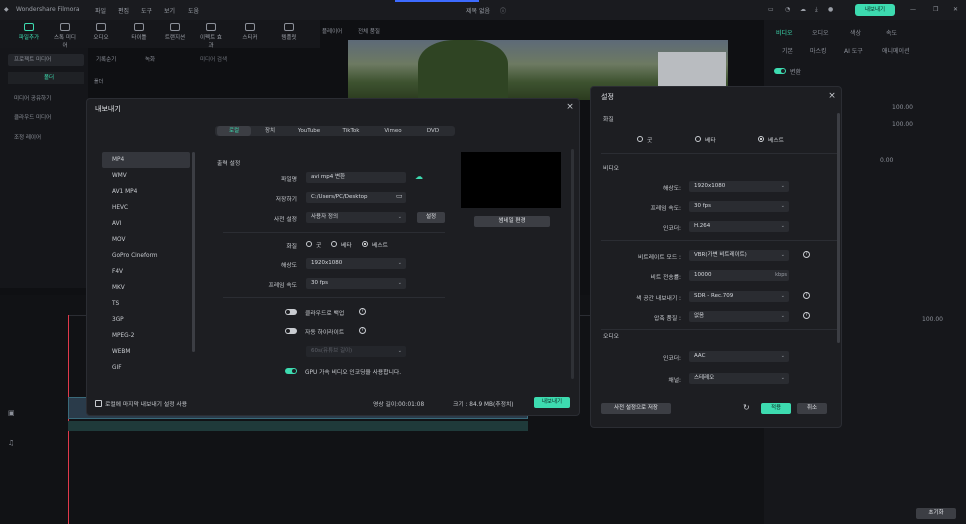 Image resolution: width=966 pixels, height=524 pixels. Describe the element at coordinates (46, 78) in the screenshot. I see `sidebar-item-folder: 폴더` at that location.